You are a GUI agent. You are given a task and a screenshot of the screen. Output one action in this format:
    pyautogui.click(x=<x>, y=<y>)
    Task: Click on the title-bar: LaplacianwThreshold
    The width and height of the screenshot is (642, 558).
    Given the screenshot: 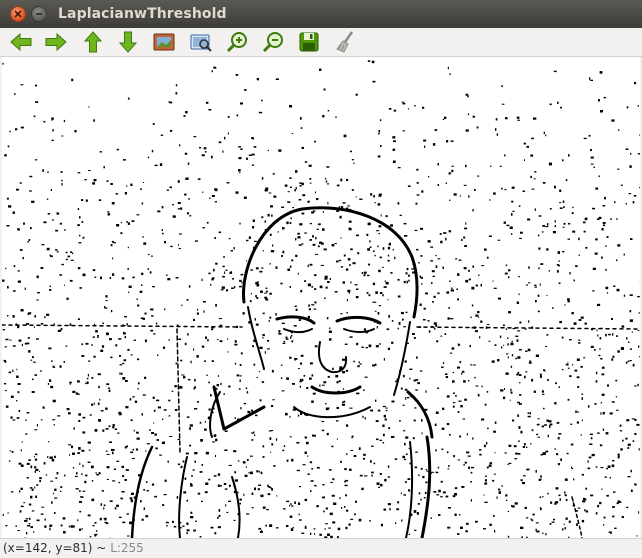 What is the action you would take?
    pyautogui.click(x=321, y=14)
    